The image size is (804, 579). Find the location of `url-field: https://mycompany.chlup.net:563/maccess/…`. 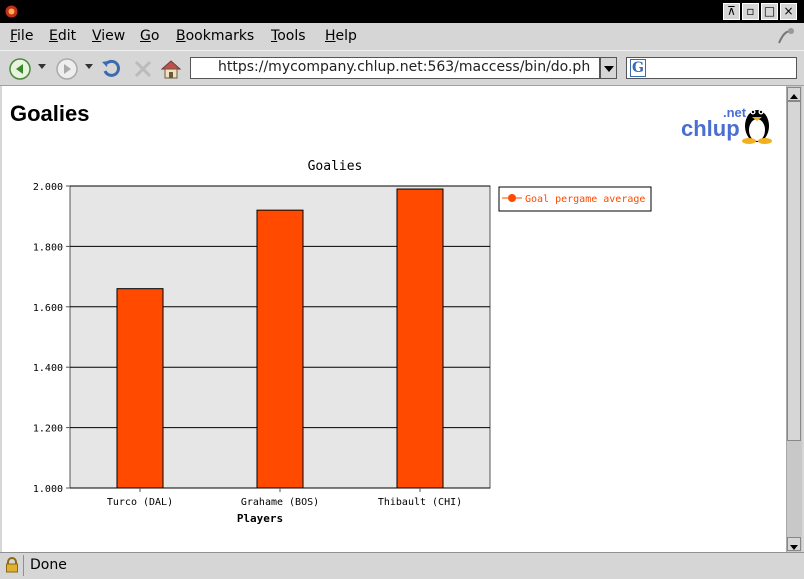

url-field: https://mycompany.chlup.net:563/maccess/… is located at coordinates (395, 68).